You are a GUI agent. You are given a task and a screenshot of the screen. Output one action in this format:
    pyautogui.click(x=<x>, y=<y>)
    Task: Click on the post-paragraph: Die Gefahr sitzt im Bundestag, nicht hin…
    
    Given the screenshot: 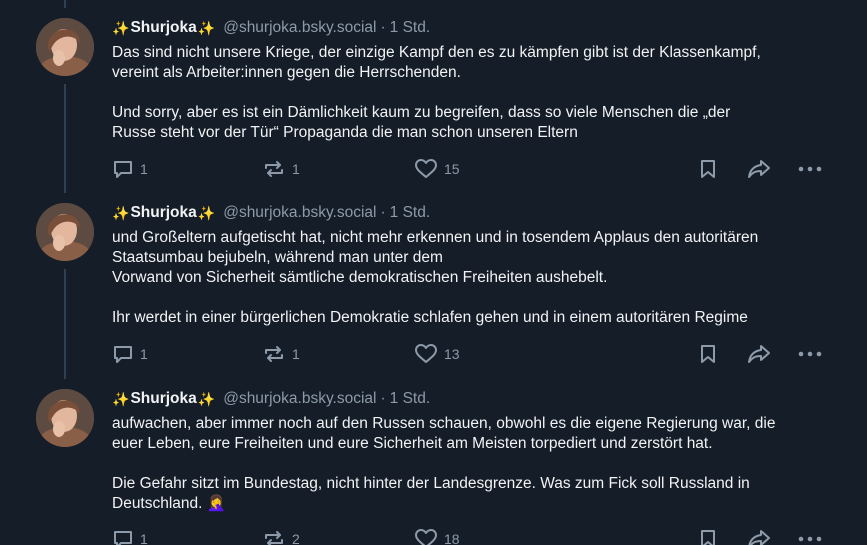 What is the action you would take?
    pyautogui.click(x=431, y=493)
    